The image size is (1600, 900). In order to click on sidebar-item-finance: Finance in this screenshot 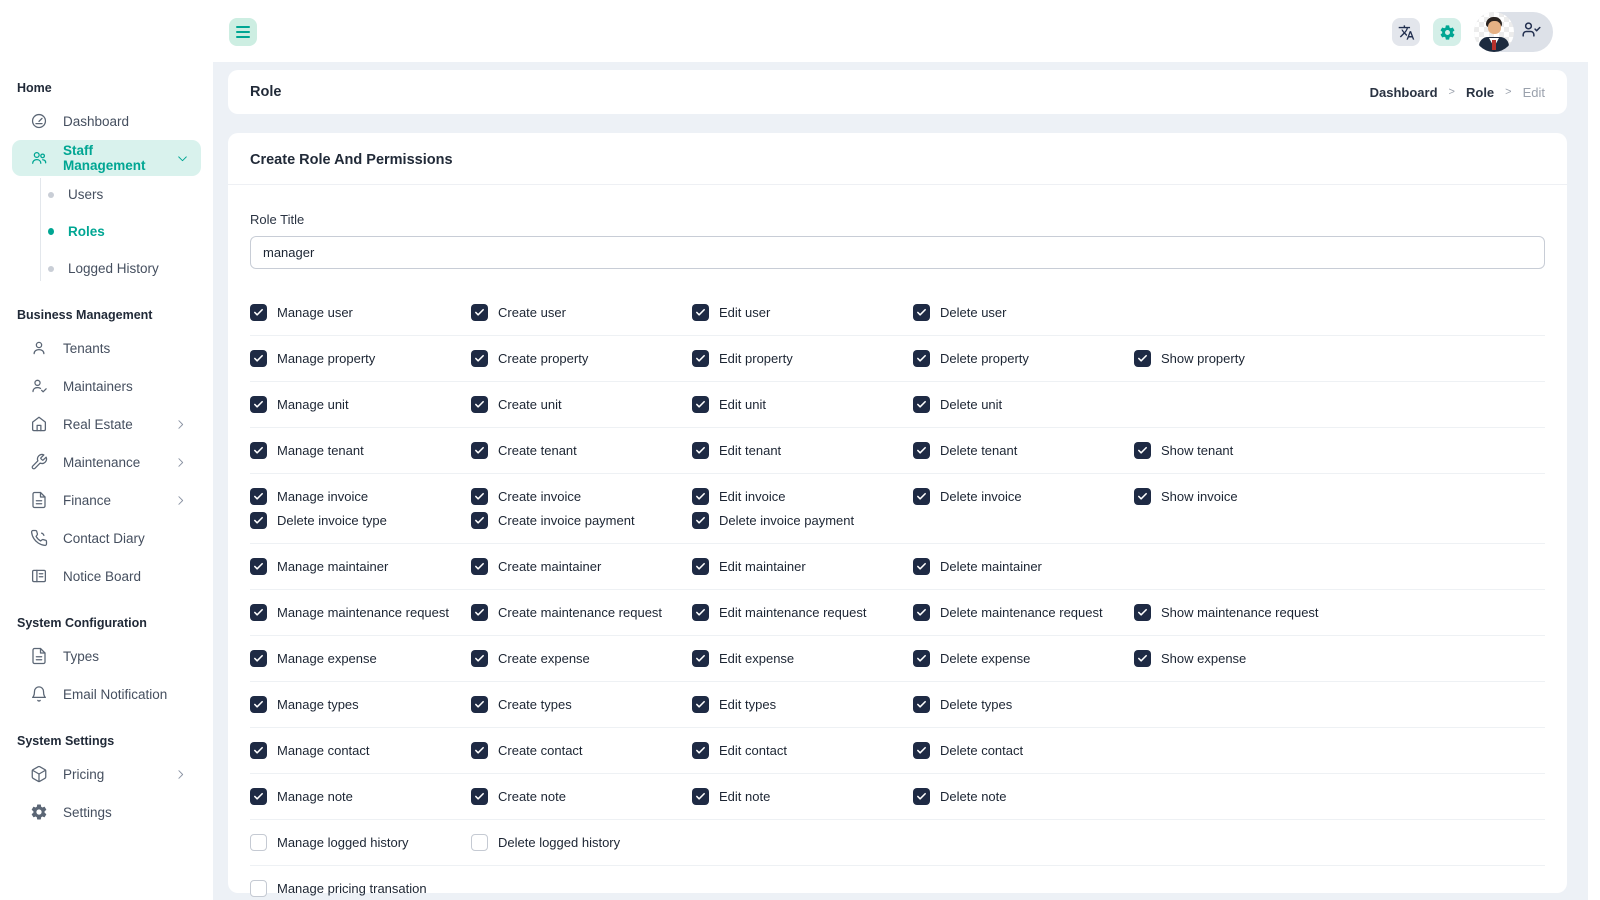, I will do `click(106, 500)`.